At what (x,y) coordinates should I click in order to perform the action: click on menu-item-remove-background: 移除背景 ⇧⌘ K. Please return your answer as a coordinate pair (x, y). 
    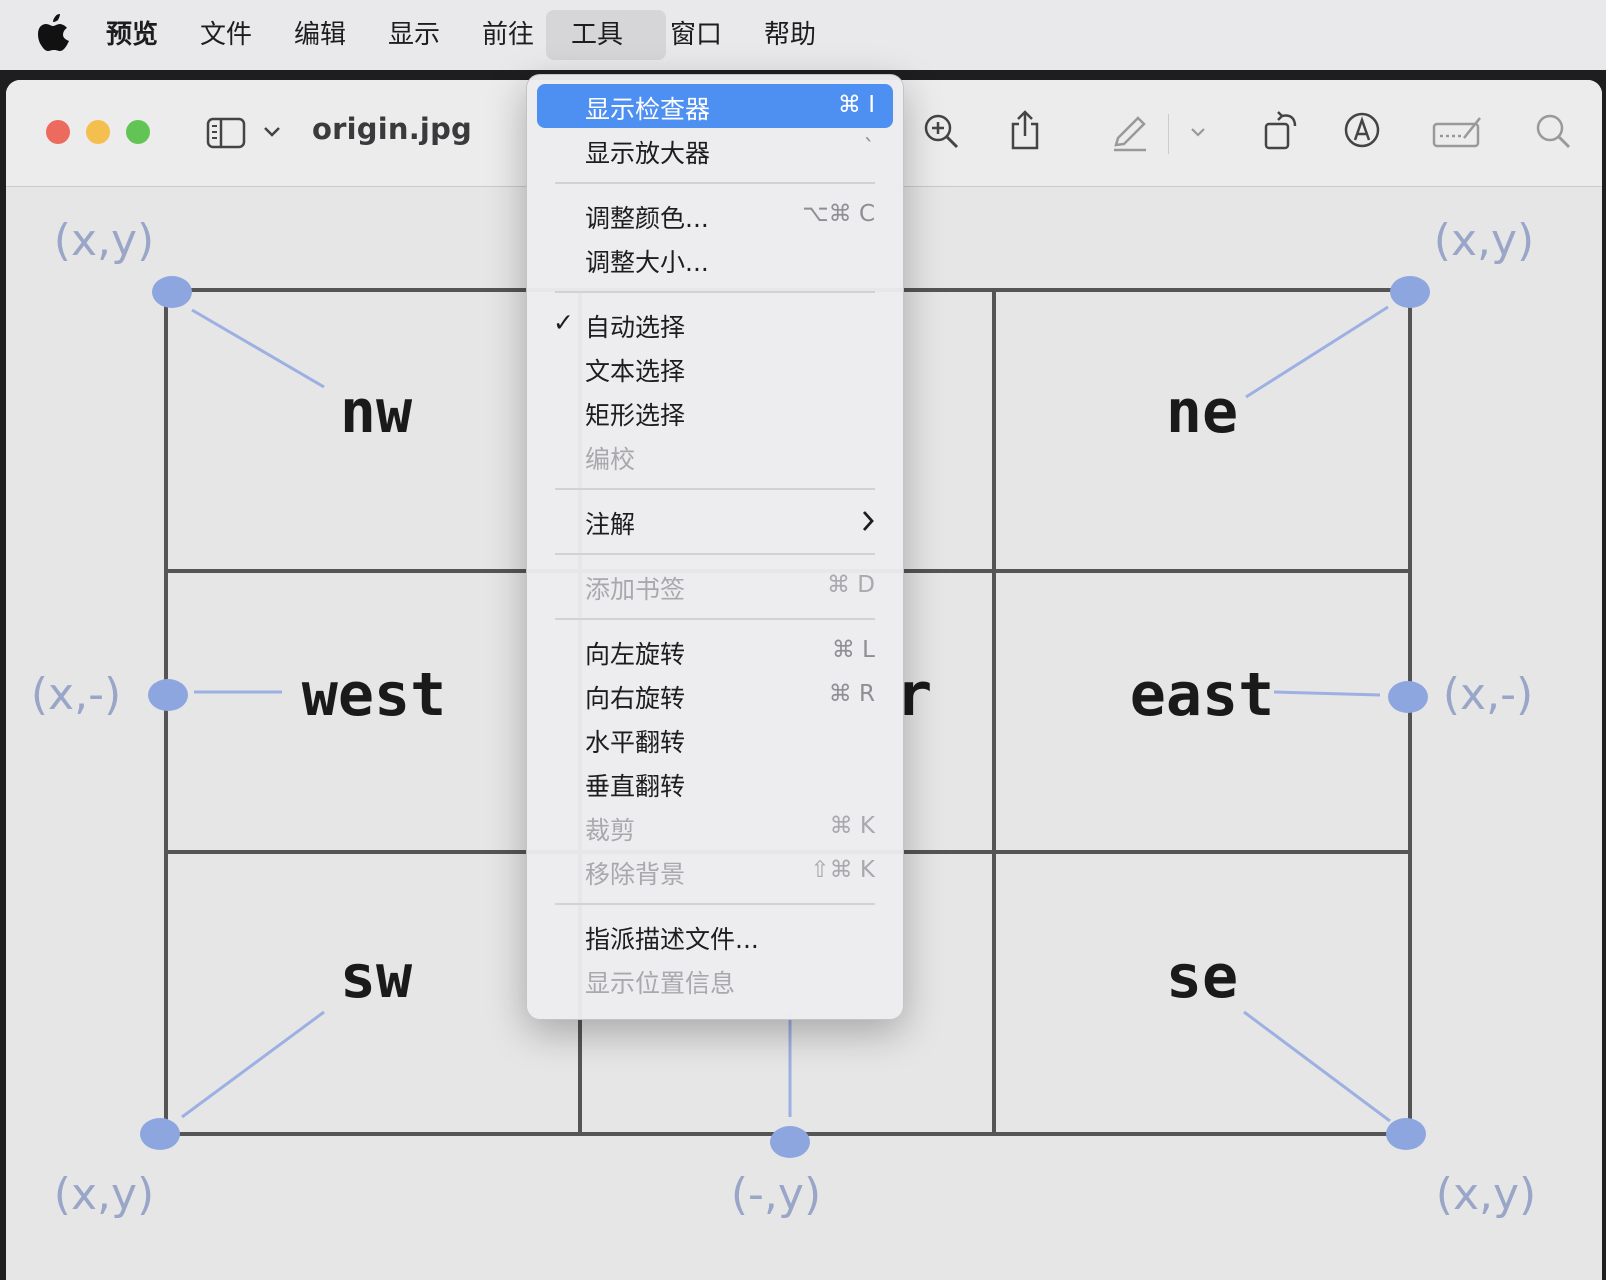
    Looking at the image, I should click on (730, 873).